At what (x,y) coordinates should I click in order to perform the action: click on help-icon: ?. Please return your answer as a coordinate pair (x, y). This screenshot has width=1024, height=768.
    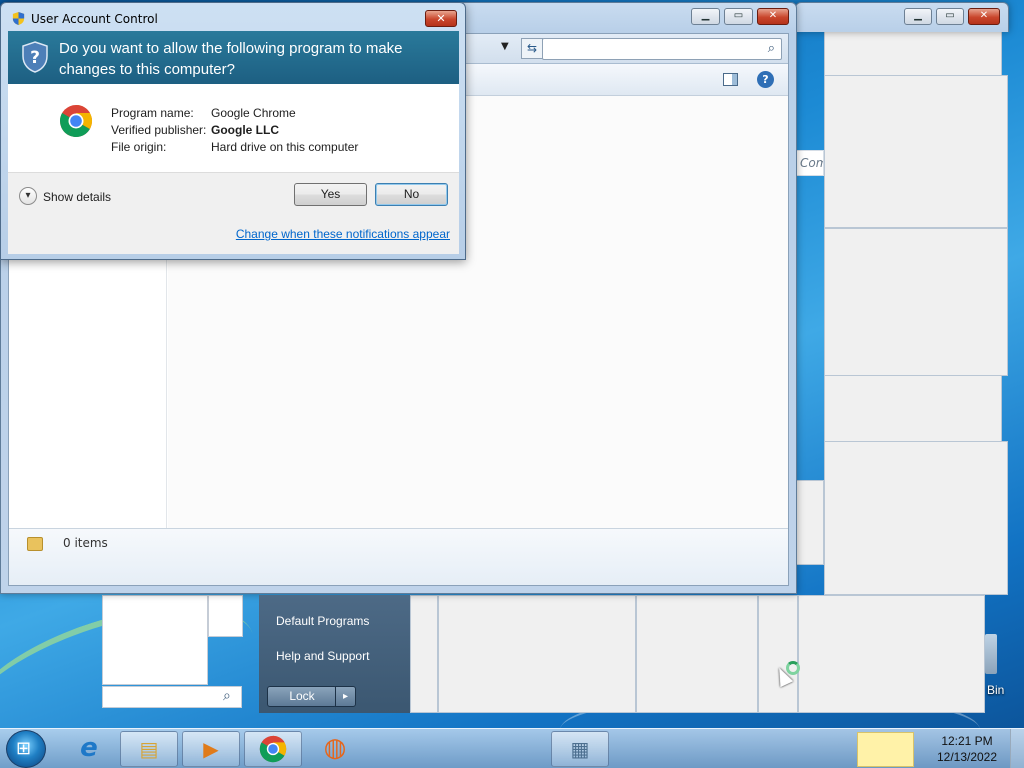
    Looking at the image, I should click on (765, 79).